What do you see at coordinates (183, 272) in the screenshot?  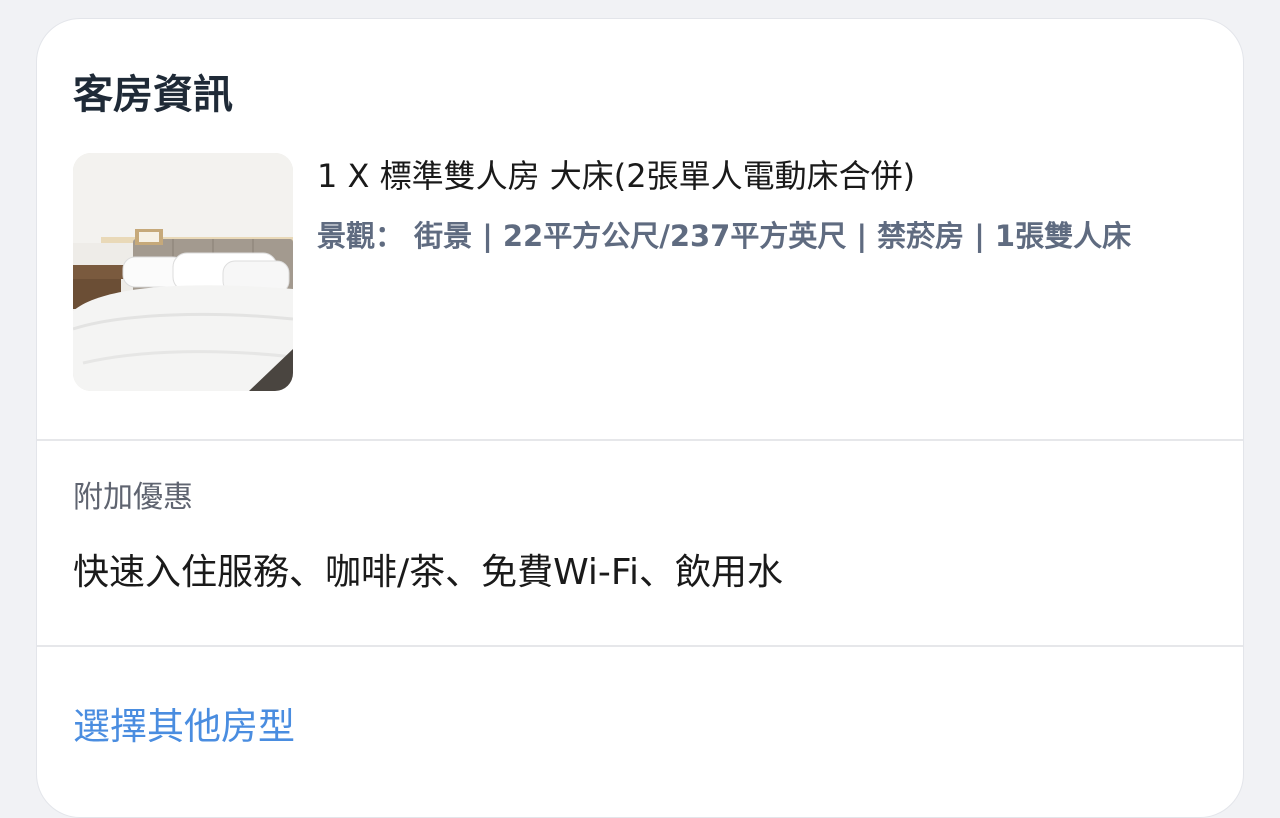 I see `room-photo` at bounding box center [183, 272].